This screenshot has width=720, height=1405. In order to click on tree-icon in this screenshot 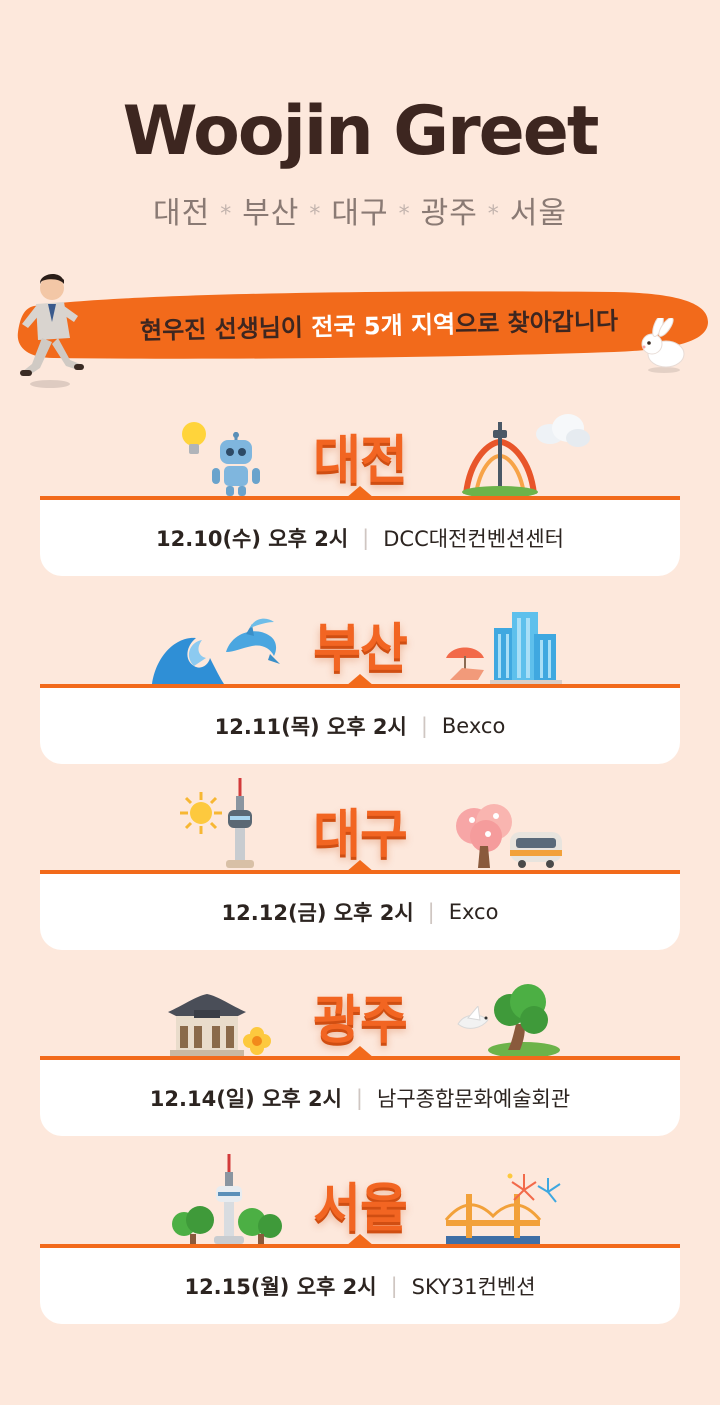, I will do `click(524, 1020)`.